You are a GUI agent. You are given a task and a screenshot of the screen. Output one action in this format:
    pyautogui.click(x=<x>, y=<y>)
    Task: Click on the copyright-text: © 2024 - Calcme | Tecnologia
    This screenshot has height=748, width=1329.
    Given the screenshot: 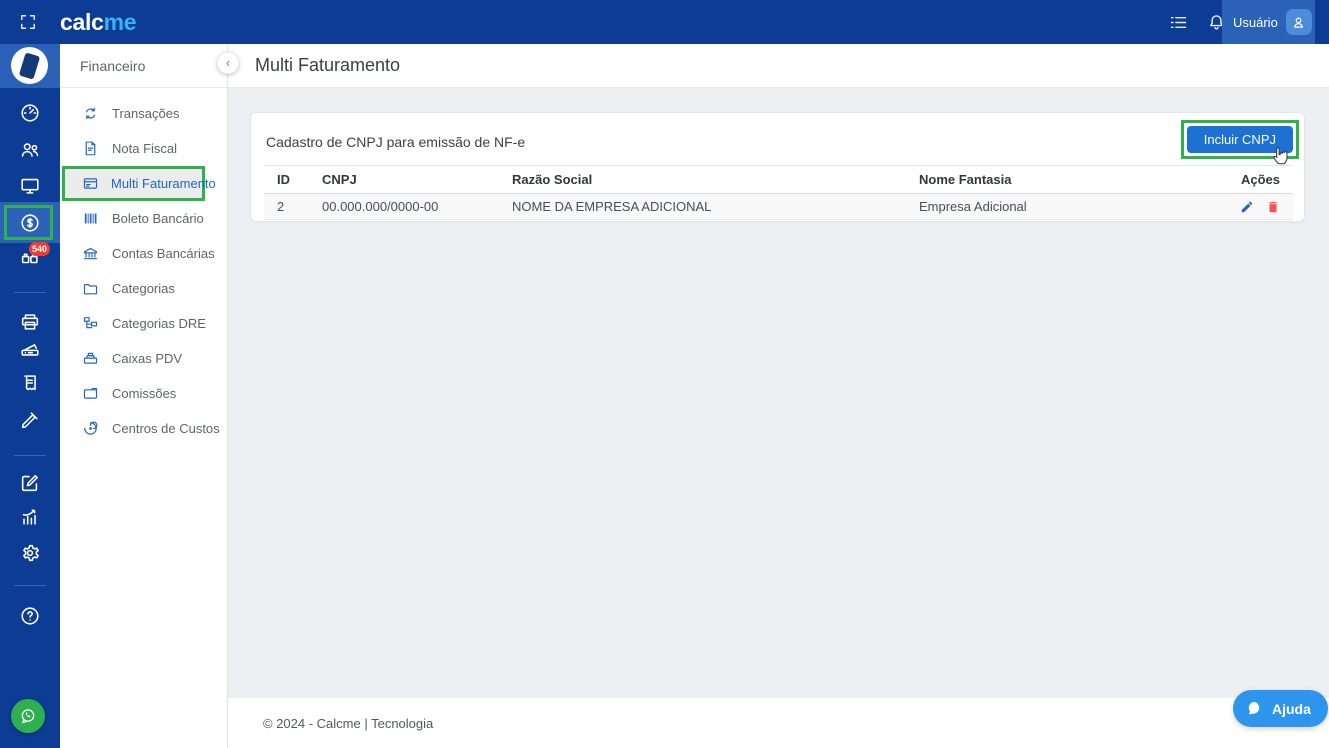 What is the action you would take?
    pyautogui.click(x=348, y=723)
    